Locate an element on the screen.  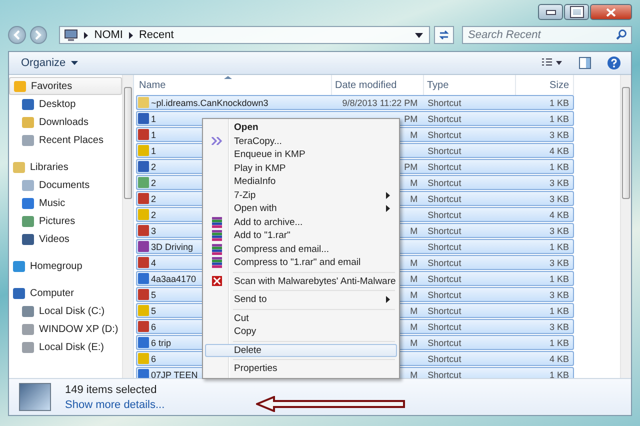
file-name: 07JP TEEN is located at coordinates (174, 375).